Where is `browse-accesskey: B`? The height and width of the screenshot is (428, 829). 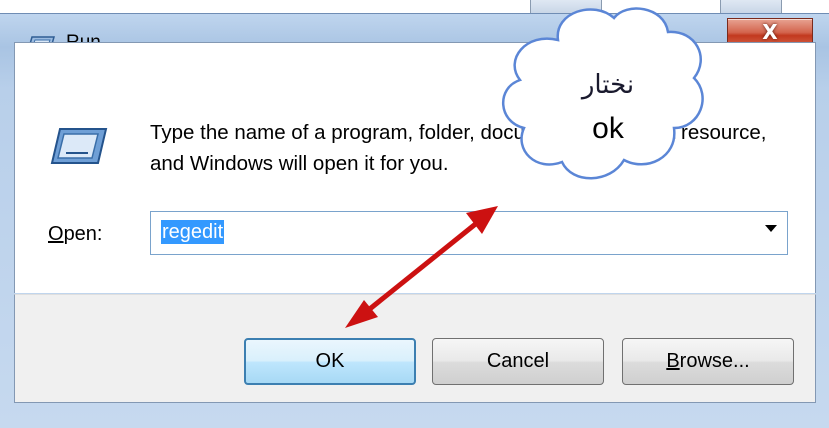
browse-accesskey: B is located at coordinates (673, 361).